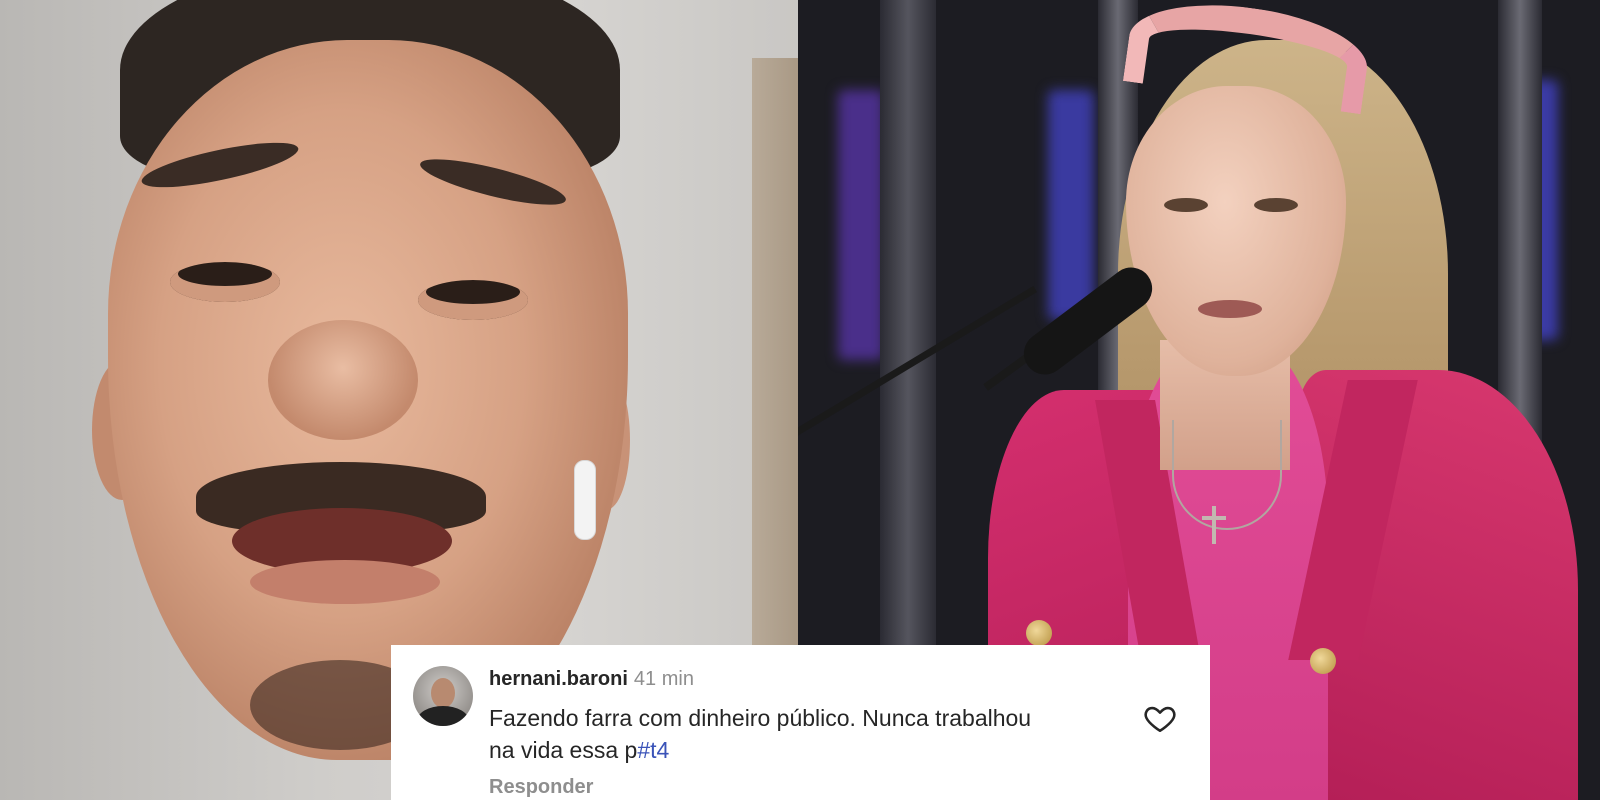 This screenshot has width=1600, height=800. What do you see at coordinates (558, 679) in the screenshot?
I see `comment-username: hernani.baroni` at bounding box center [558, 679].